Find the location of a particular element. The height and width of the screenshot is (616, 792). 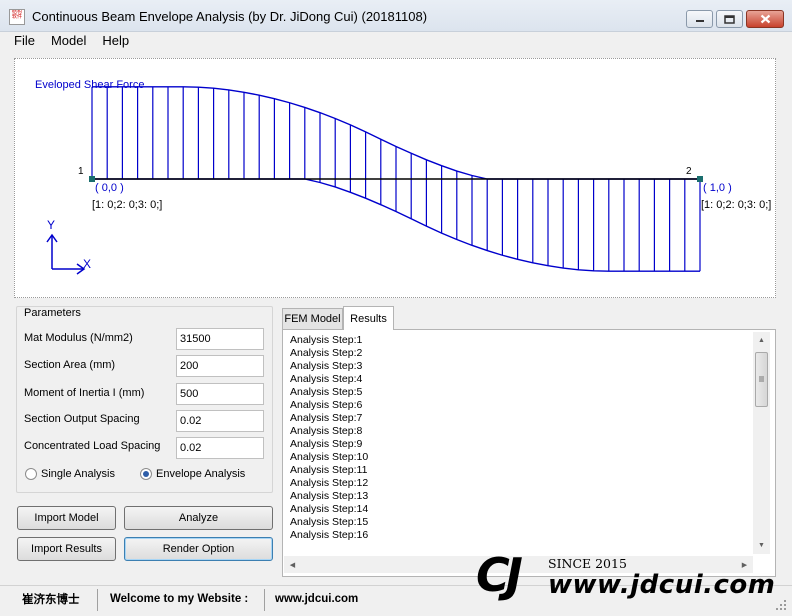

result-line: Analysis Step:12 is located at coordinates (329, 483).